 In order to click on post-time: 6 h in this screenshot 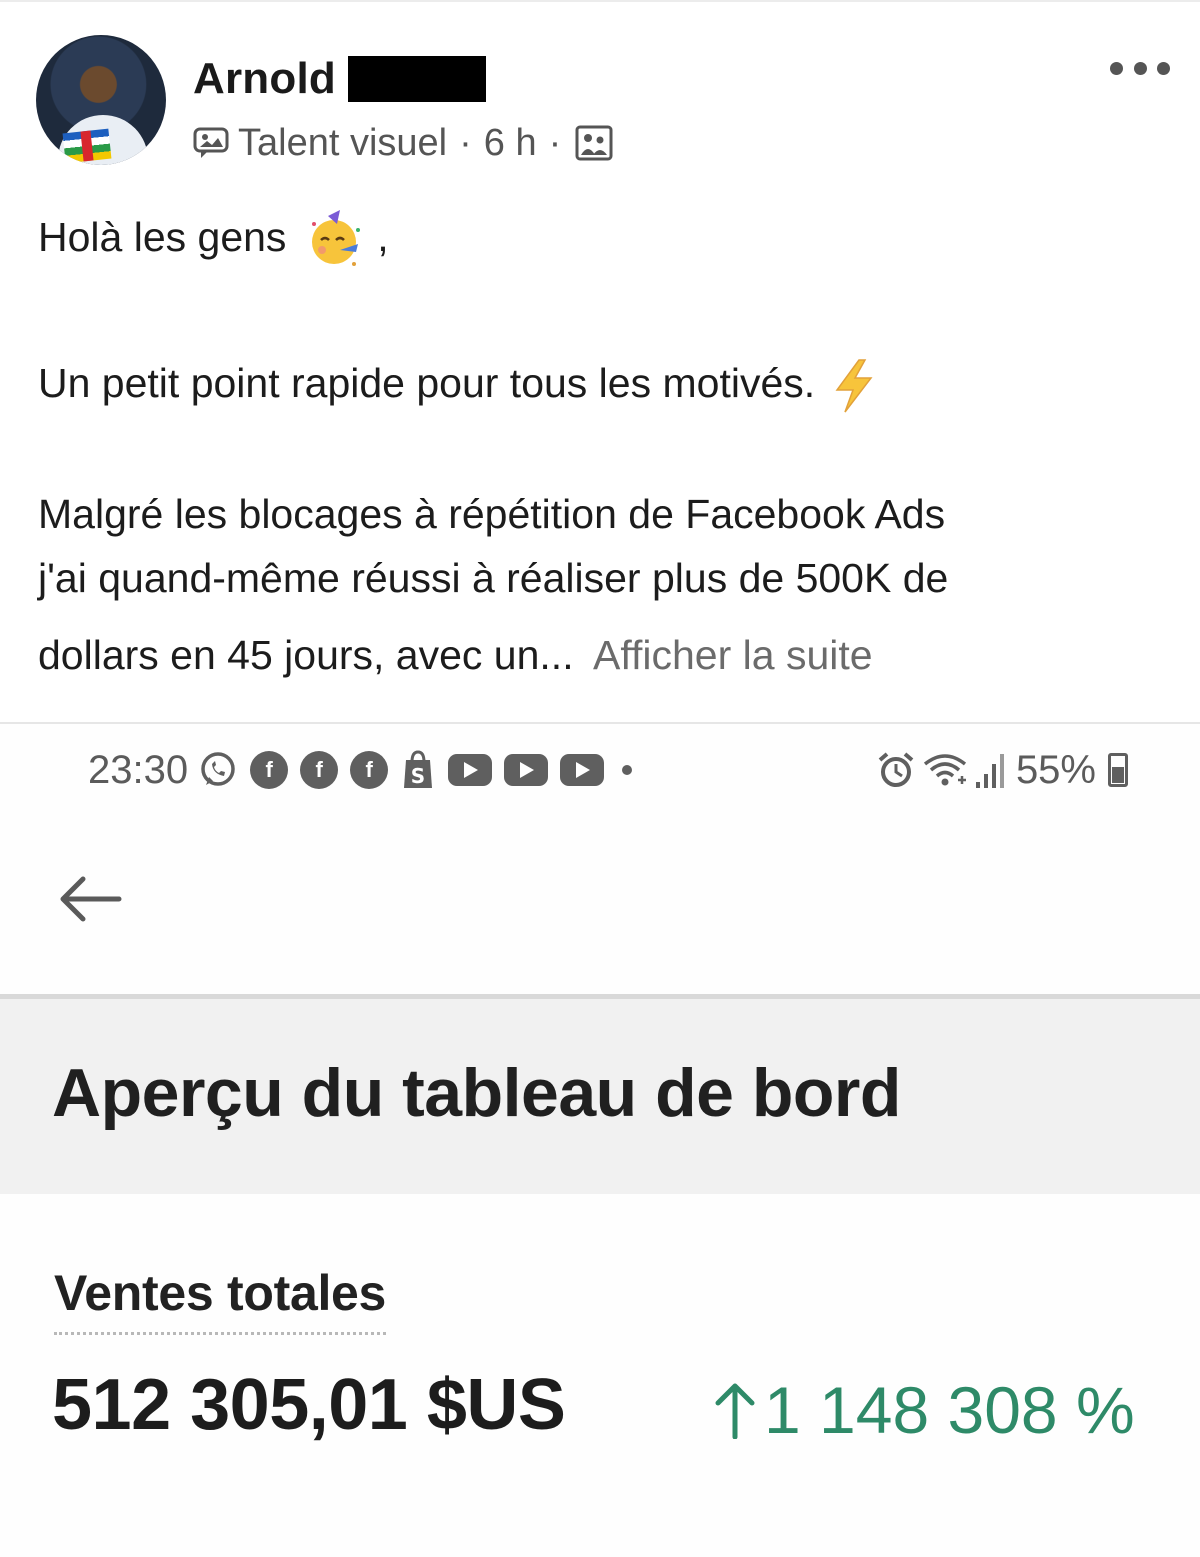, I will do `click(510, 142)`.